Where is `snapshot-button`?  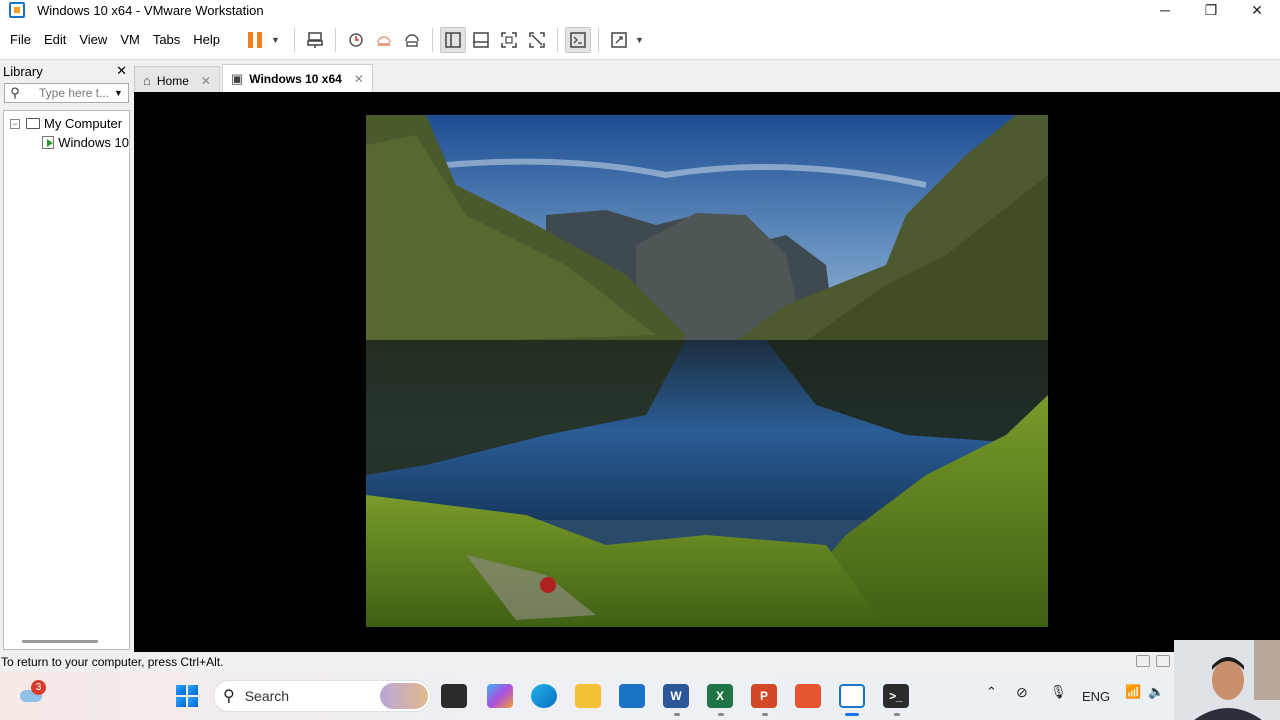
snapshot-button is located at coordinates (356, 40).